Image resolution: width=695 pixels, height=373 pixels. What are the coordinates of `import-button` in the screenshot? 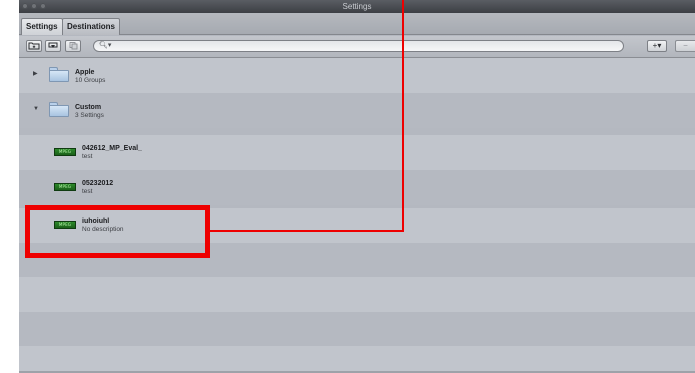 It's located at (53, 46).